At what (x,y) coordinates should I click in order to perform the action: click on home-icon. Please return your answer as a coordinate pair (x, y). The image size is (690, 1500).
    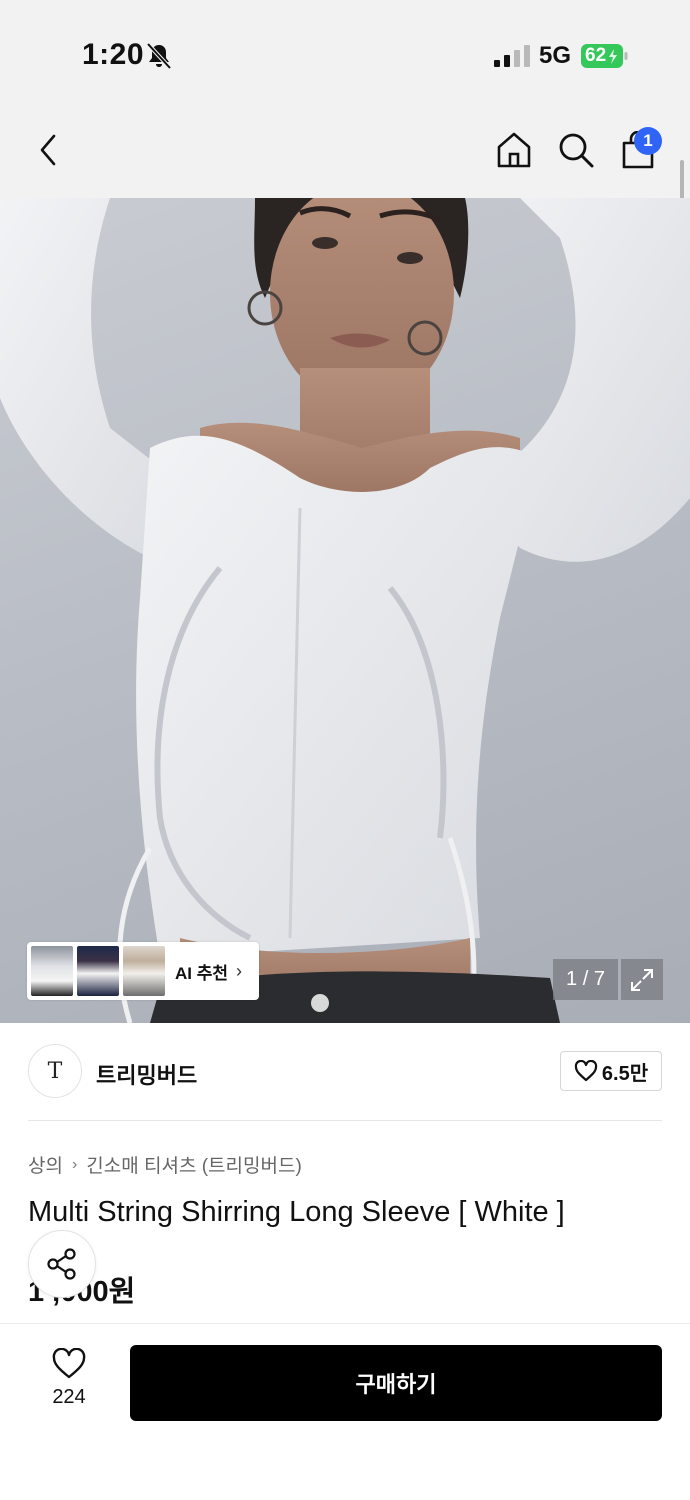
    Looking at the image, I should click on (514, 150).